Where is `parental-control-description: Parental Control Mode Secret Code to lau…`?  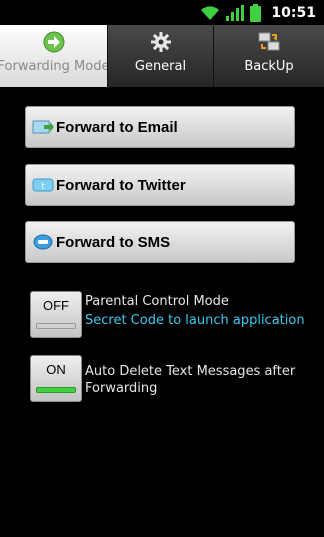 parental-control-description: Parental Control Mode Secret Code to lau… is located at coordinates (195, 310).